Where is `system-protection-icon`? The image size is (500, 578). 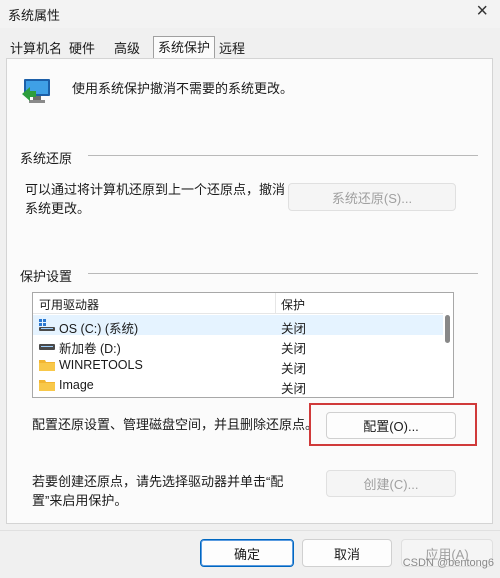
system-protection-icon is located at coordinates (37, 91).